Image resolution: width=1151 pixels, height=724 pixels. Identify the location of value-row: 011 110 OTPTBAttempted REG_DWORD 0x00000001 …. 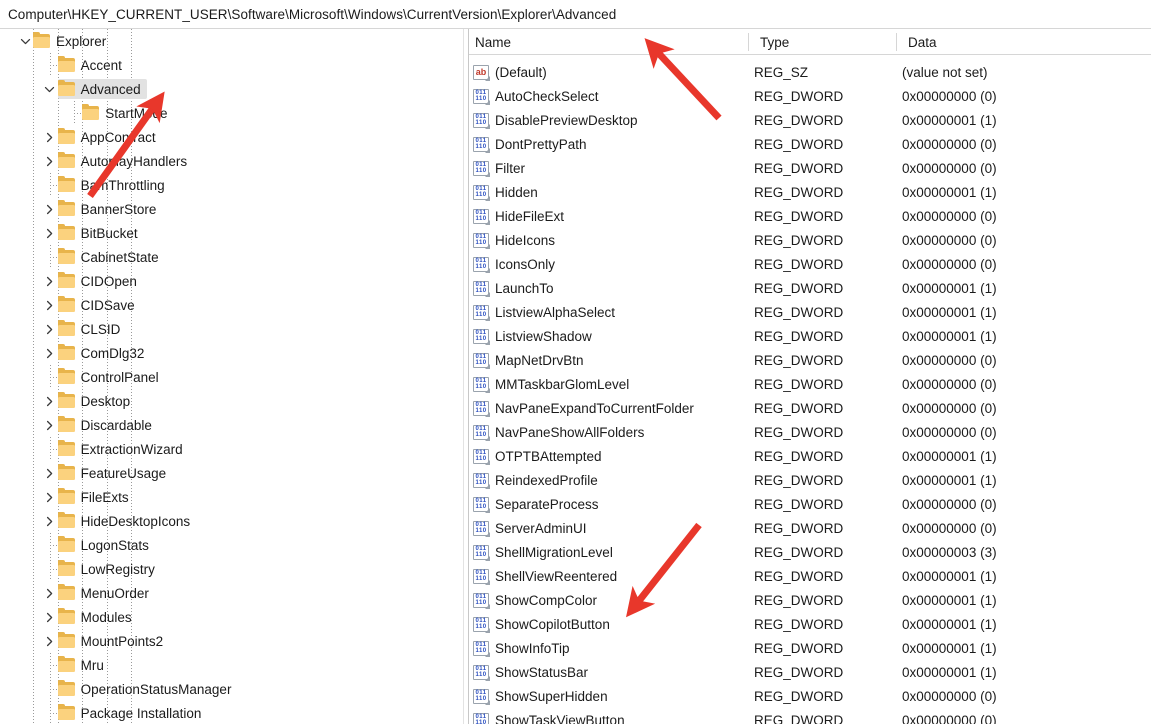
(810, 456).